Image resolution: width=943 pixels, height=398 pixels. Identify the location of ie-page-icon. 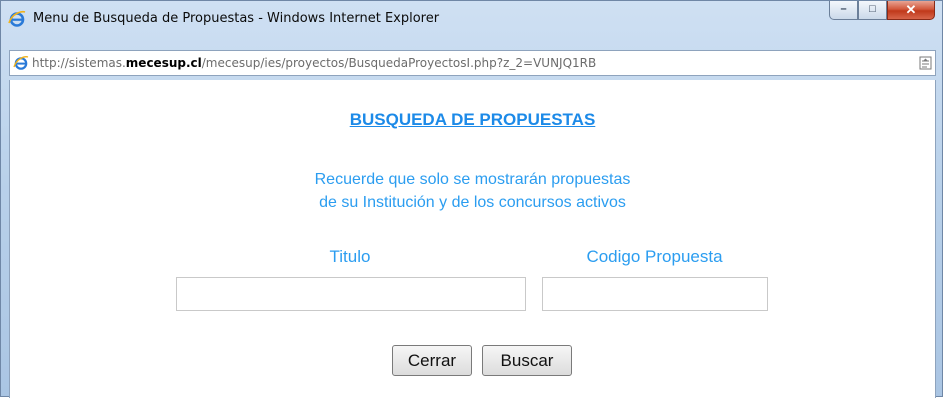
(21, 63).